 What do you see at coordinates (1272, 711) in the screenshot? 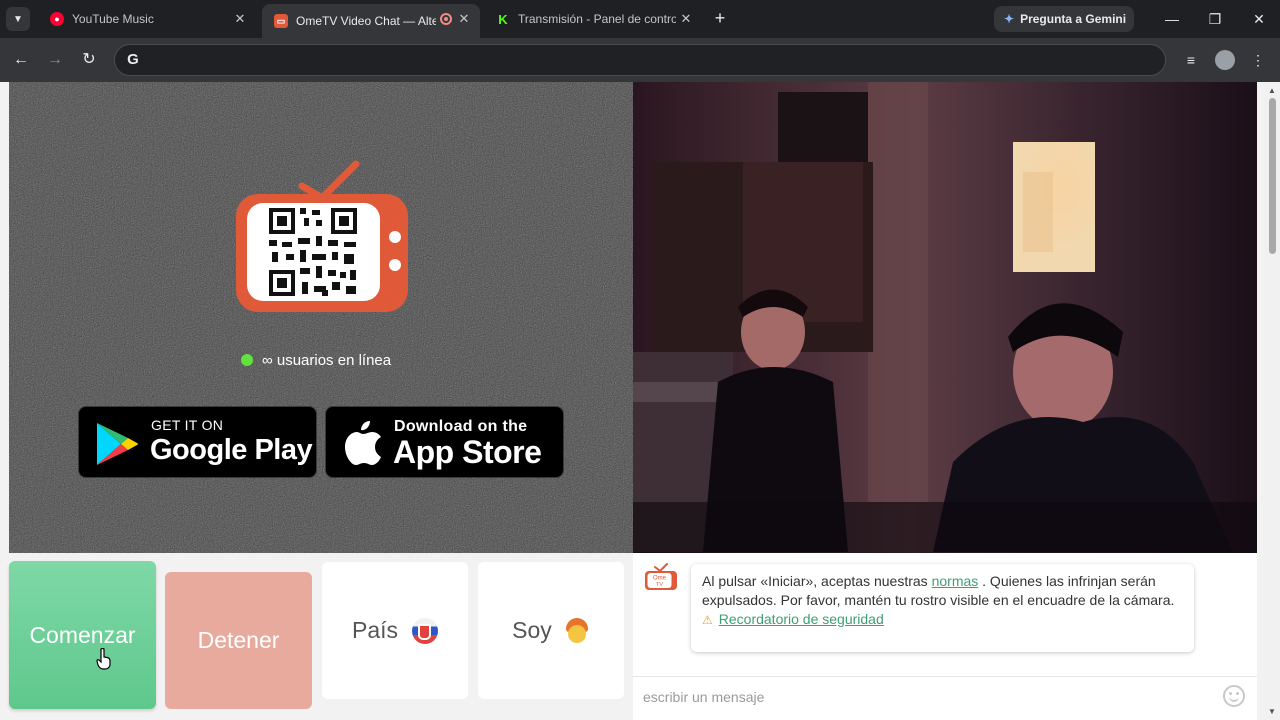
I see `scroll-down-icon: ▼` at bounding box center [1272, 711].